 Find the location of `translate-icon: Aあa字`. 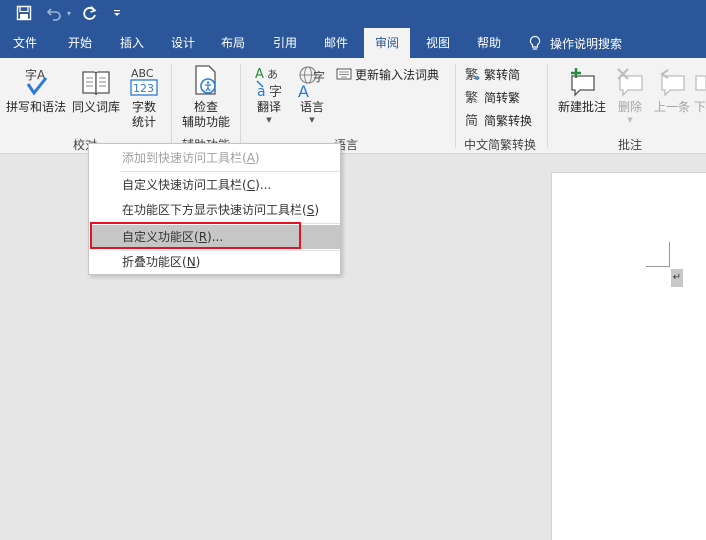

translate-icon: Aあa字 is located at coordinates (269, 80).